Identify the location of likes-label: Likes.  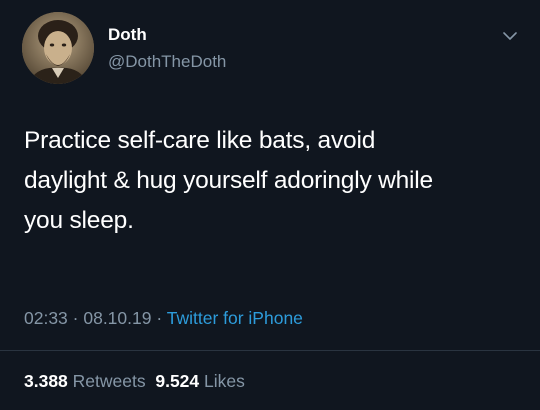
(224, 381).